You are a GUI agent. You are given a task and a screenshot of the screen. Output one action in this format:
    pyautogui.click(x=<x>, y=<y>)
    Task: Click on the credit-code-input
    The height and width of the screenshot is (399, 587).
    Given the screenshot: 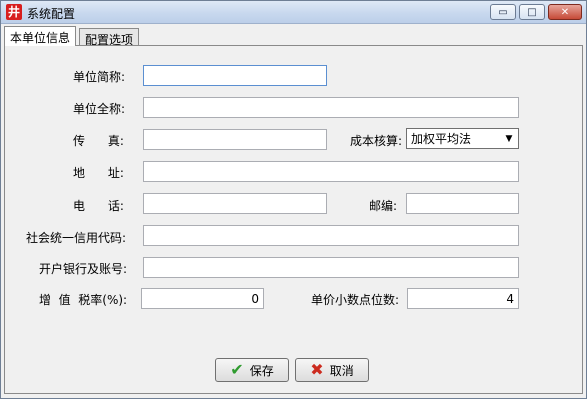 What is the action you would take?
    pyautogui.click(x=331, y=235)
    